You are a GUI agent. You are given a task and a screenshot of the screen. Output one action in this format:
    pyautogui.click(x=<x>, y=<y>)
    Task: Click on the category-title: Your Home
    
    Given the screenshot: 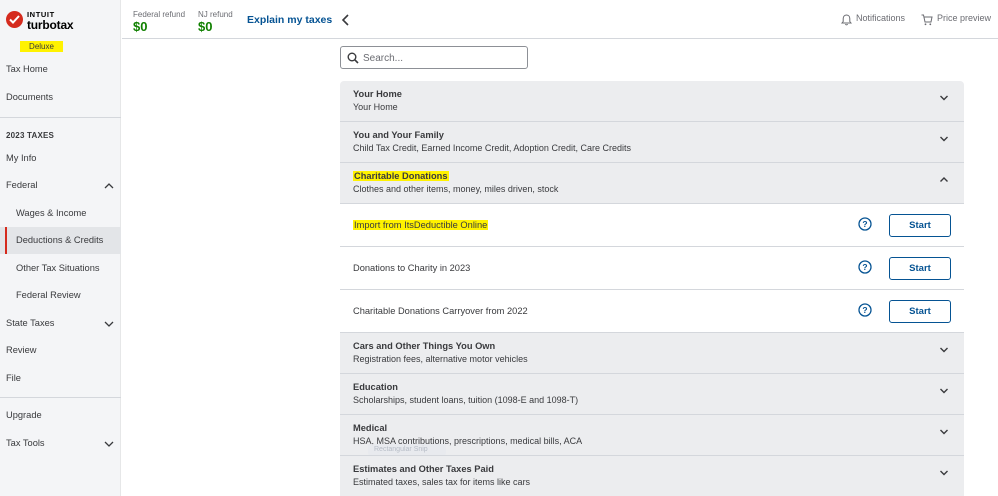 What is the action you would take?
    pyautogui.click(x=377, y=94)
    